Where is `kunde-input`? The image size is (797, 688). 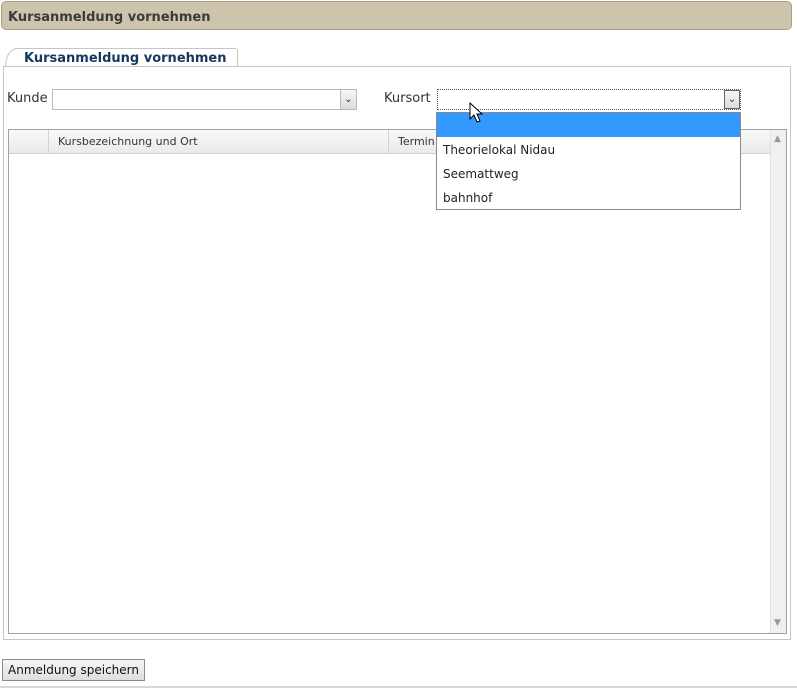
kunde-input is located at coordinates (196, 99).